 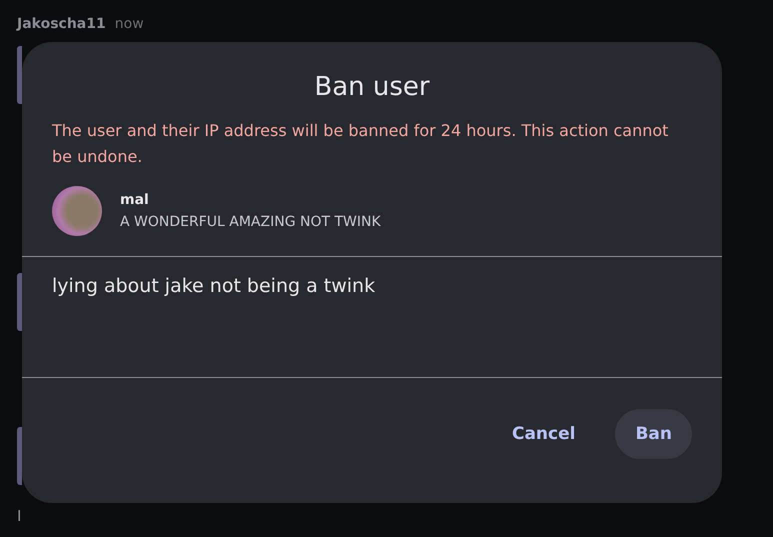 I want to click on message-text: I, so click(x=19, y=516).